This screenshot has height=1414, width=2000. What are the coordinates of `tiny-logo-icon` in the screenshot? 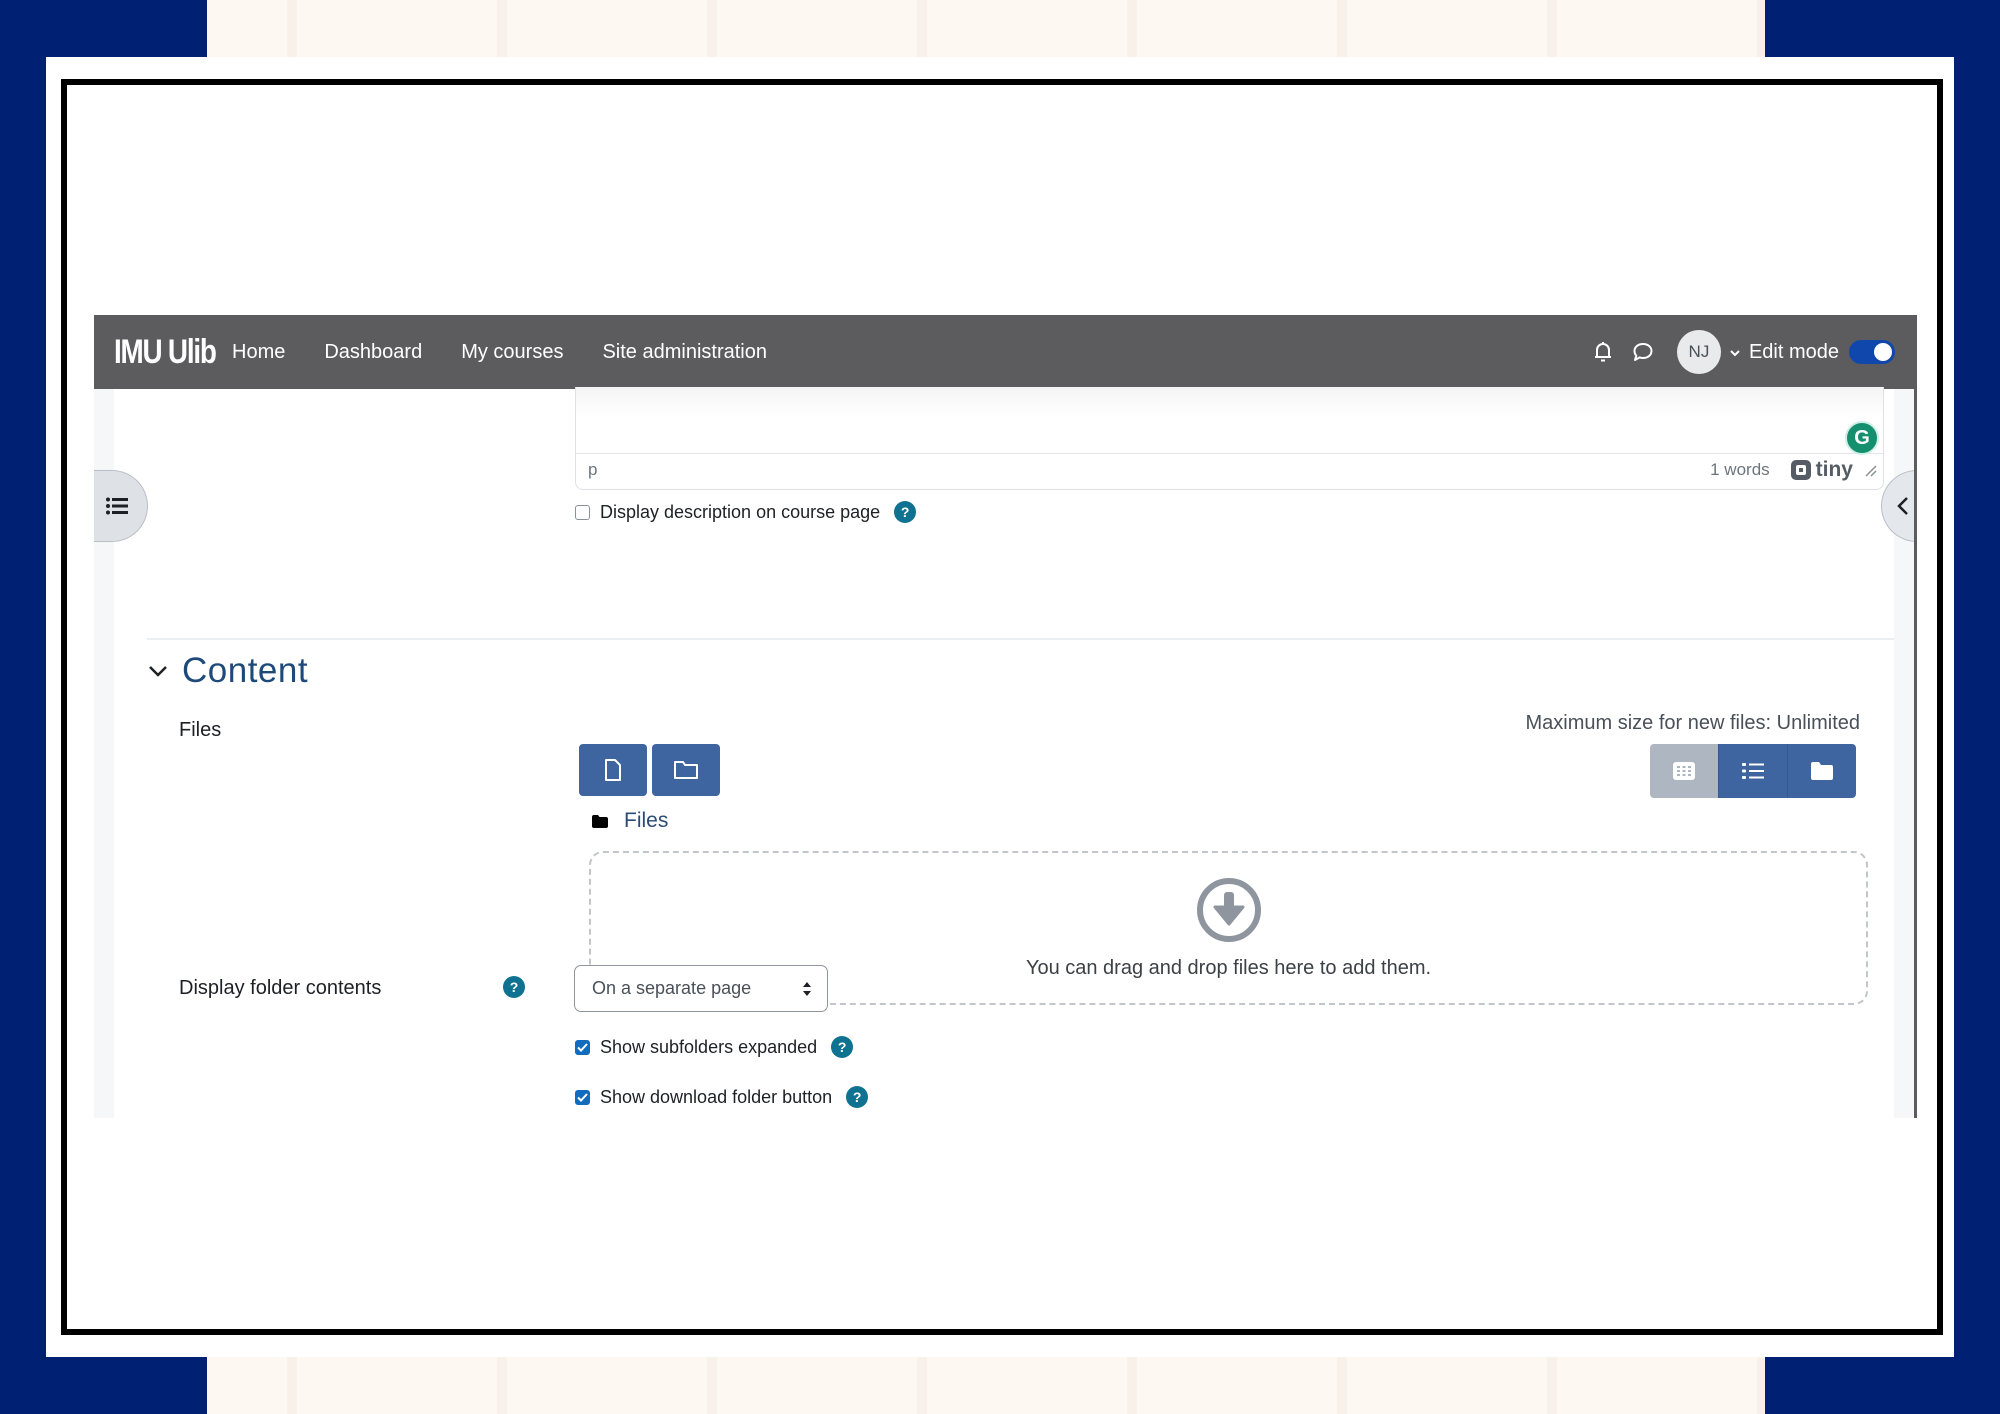 It's located at (1800, 470).